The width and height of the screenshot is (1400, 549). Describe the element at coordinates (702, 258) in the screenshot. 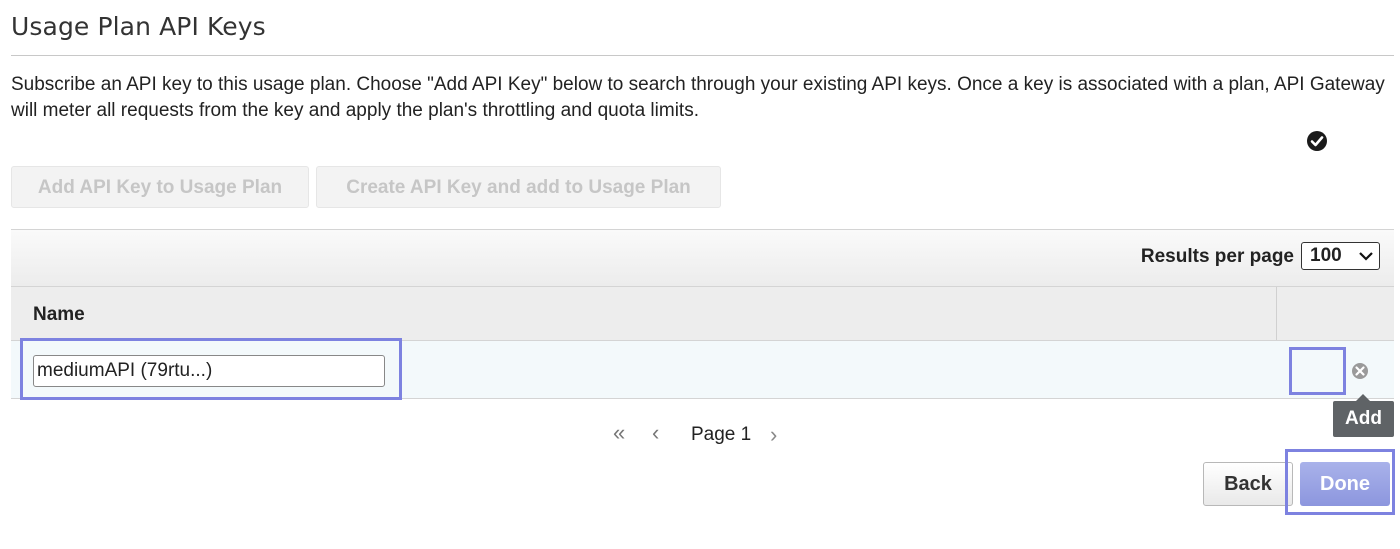

I see `table-toolbar: Results per page 100` at that location.